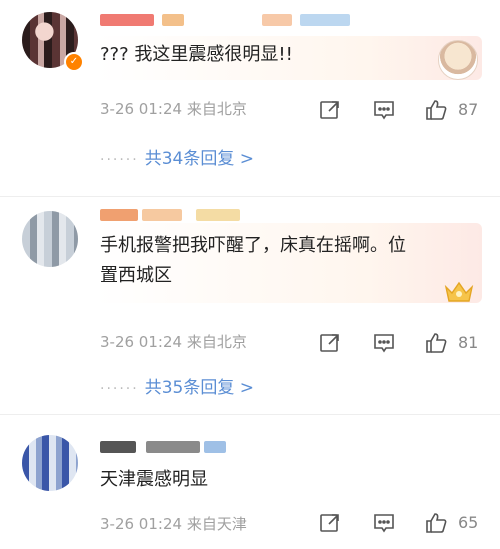 Image resolution: width=500 pixels, height=549 pixels. Describe the element at coordinates (400, 110) in the screenshot. I see `comment-actions: 87` at that location.